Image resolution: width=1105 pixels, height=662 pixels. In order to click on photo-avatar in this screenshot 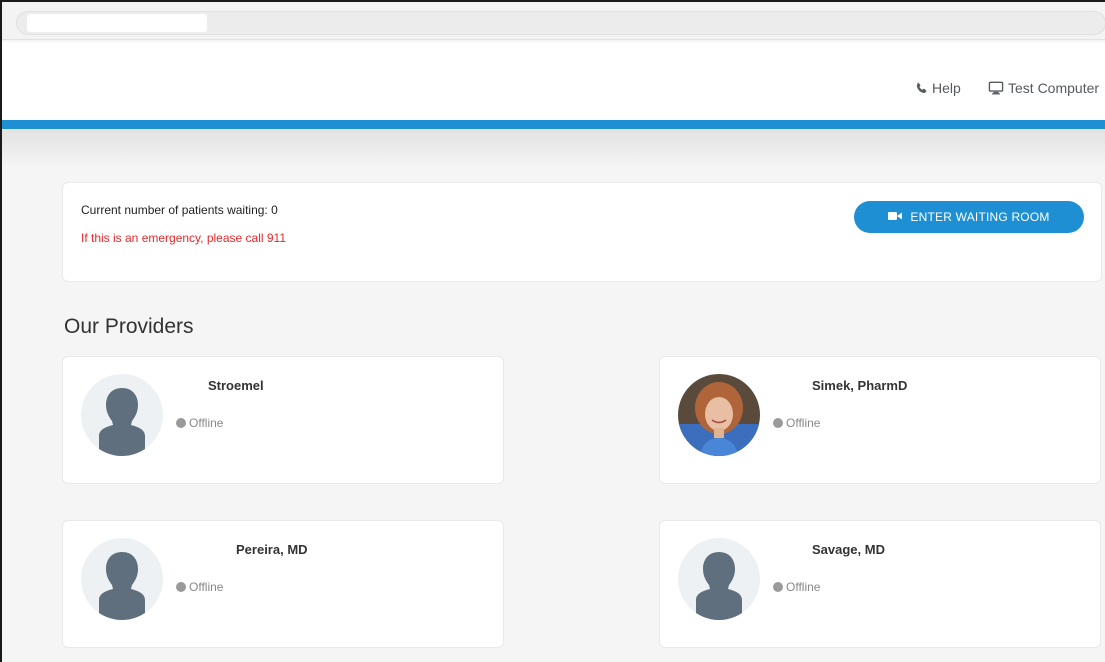, I will do `click(719, 415)`.